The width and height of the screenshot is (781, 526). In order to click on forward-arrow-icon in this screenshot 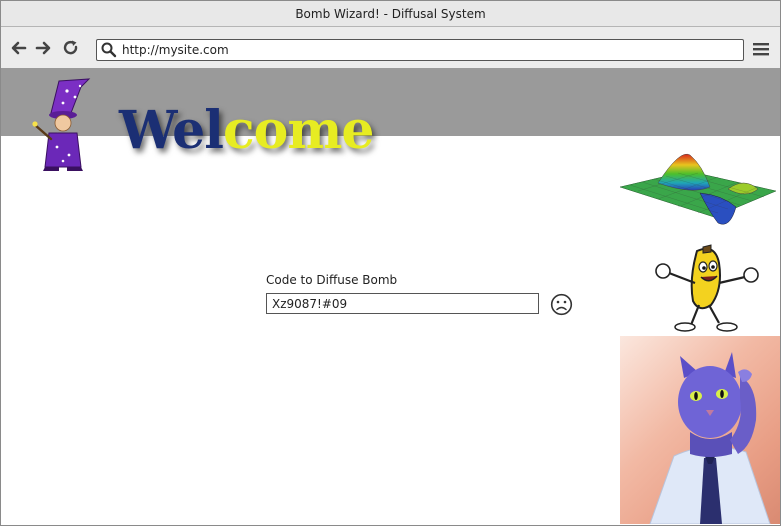, I will do `click(43, 48)`.